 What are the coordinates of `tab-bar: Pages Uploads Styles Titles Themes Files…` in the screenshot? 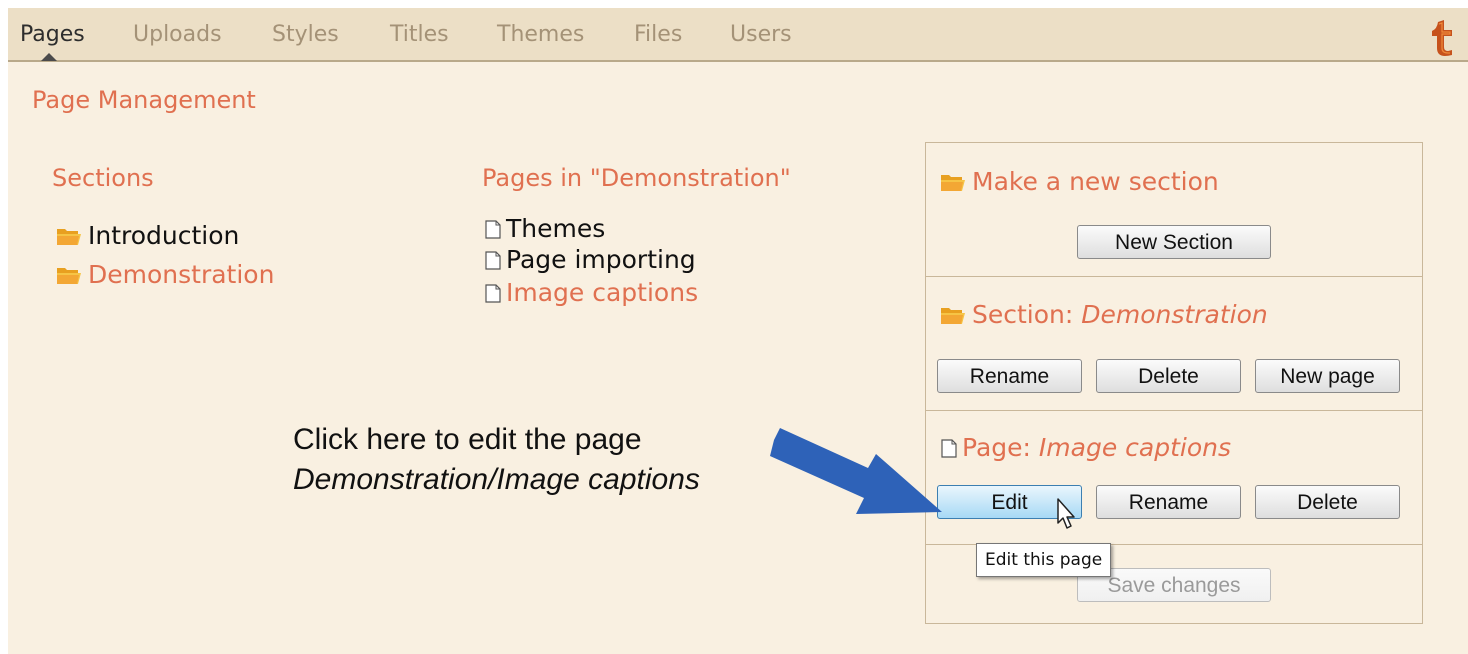 It's located at (738, 35).